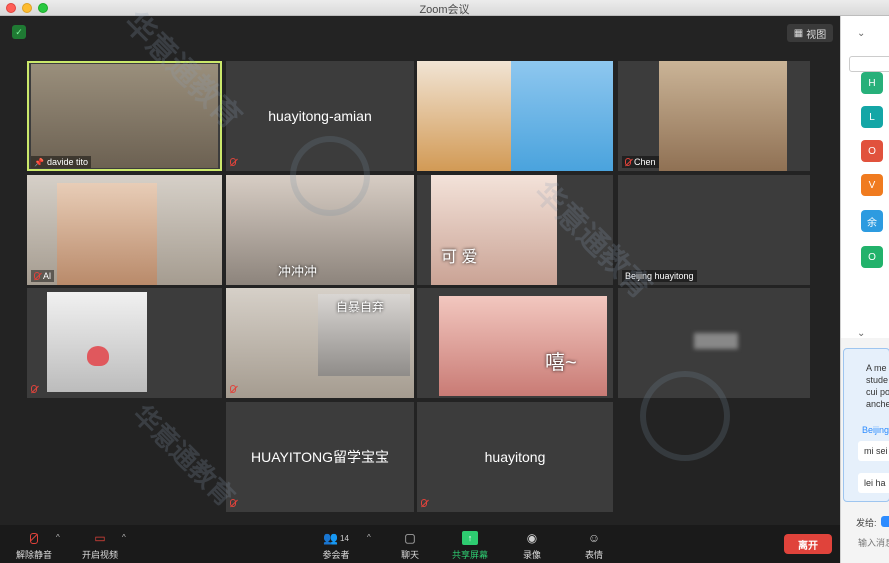  I want to click on view-button: ▦ 视图, so click(810, 33).